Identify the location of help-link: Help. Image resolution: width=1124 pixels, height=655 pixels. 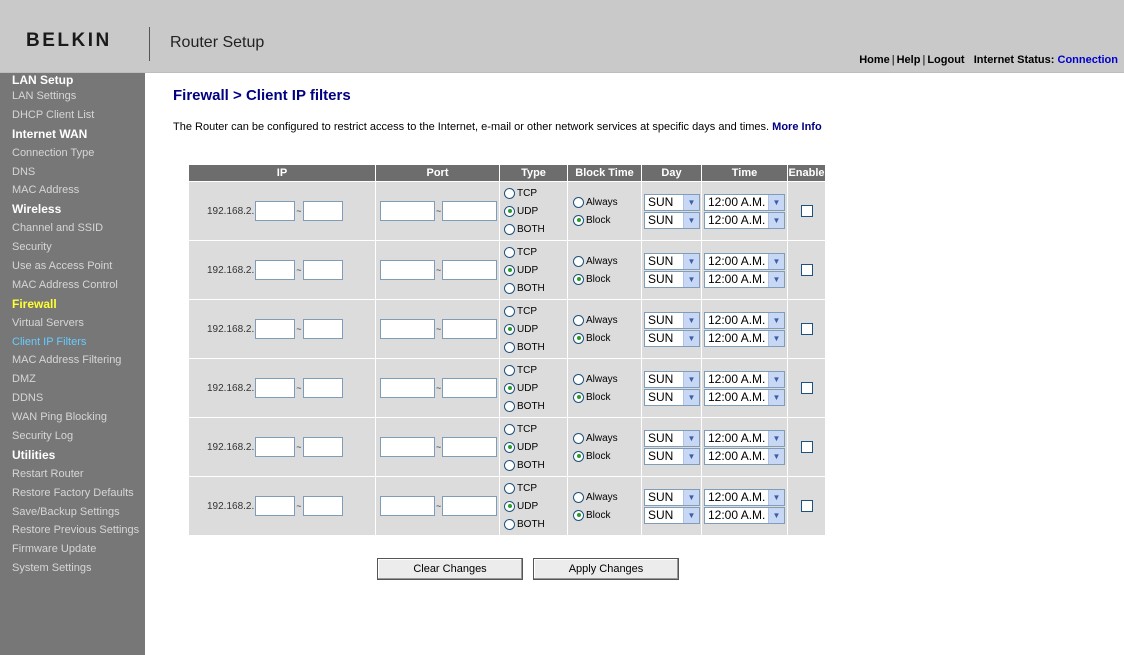
(909, 60).